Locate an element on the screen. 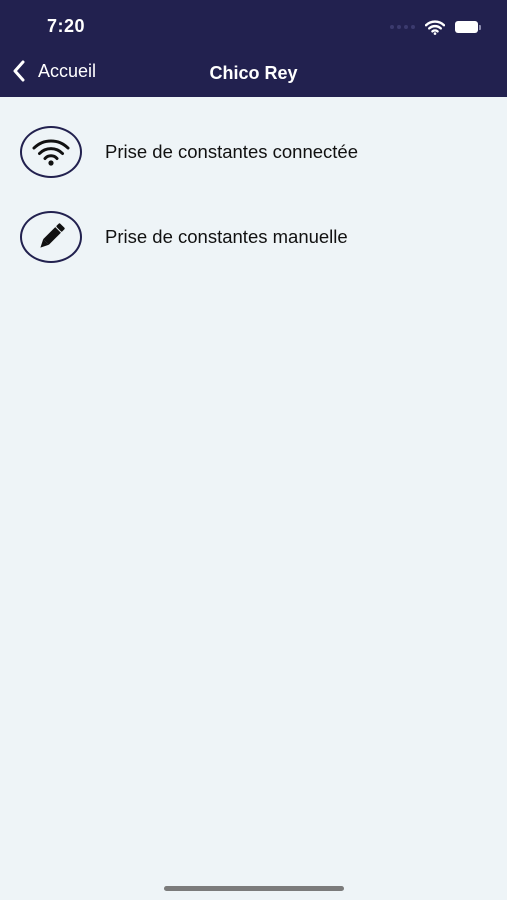 This screenshot has width=507, height=900. battery-icon is located at coordinates (468, 27).